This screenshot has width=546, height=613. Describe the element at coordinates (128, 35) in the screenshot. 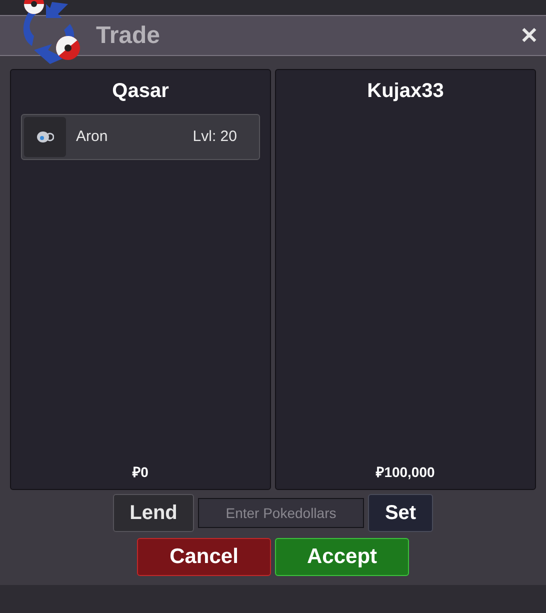

I see `window-title: Trade` at that location.